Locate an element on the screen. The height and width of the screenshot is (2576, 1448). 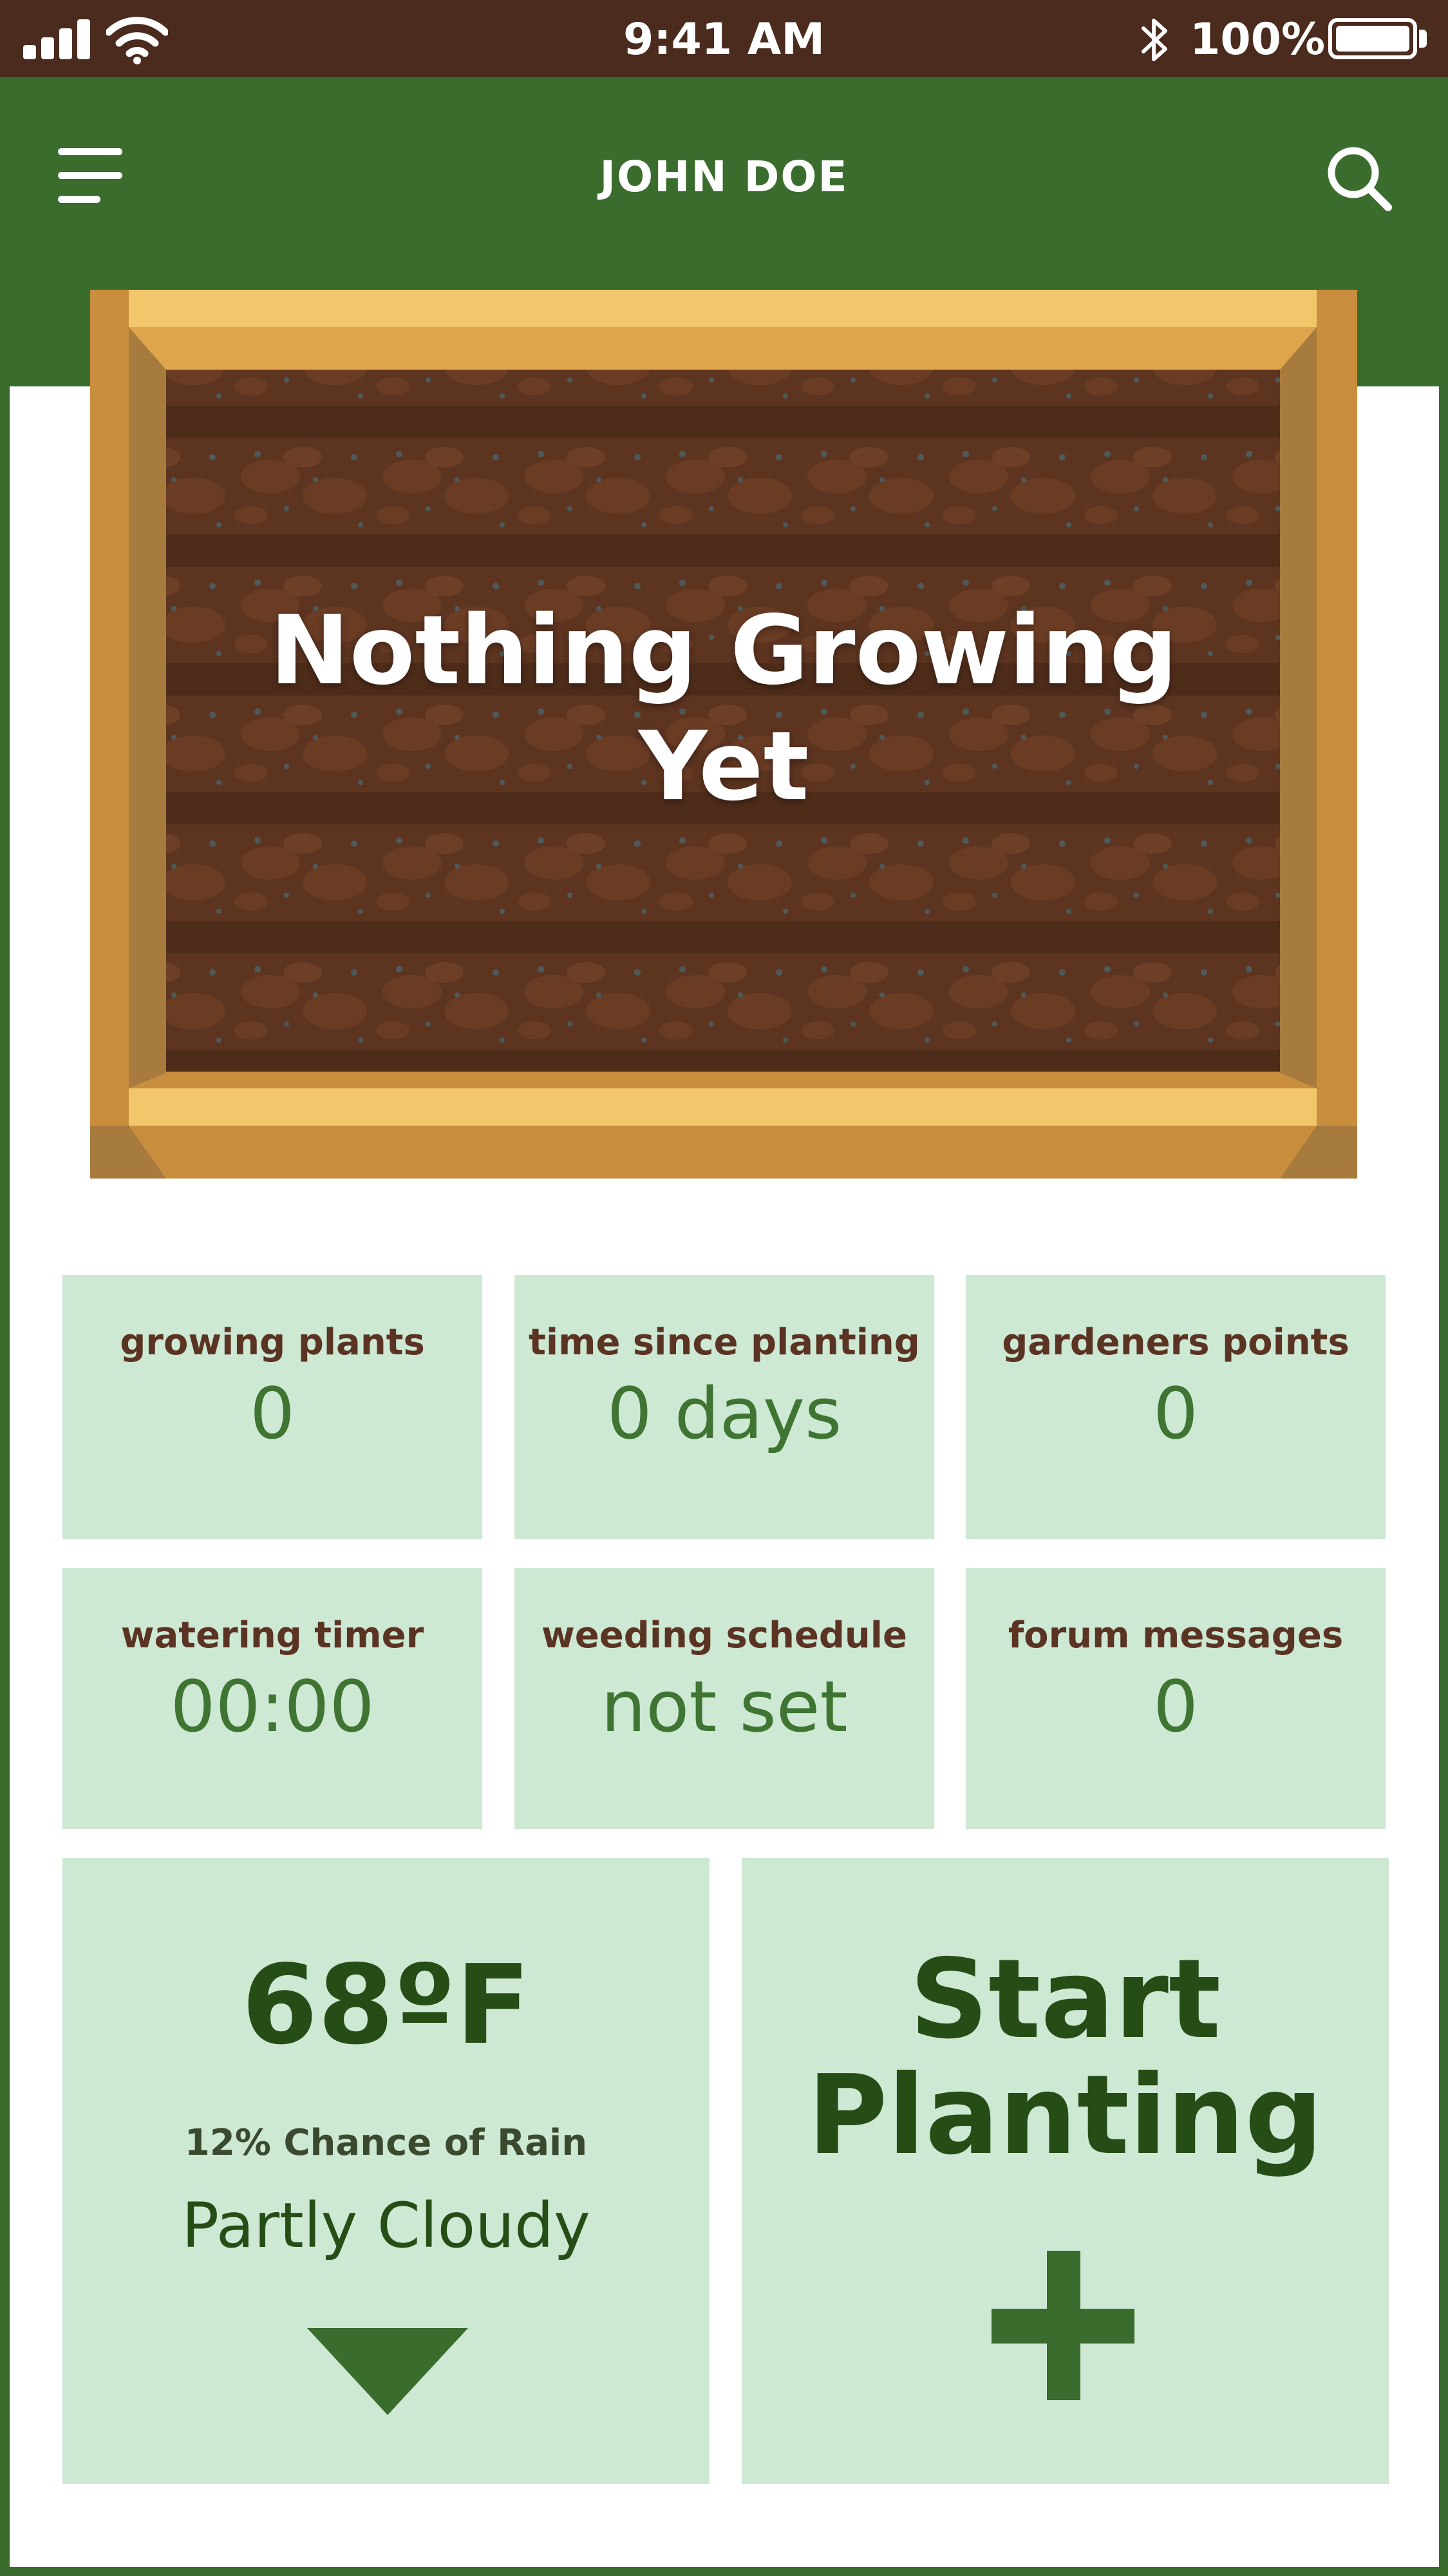
start-planting-button: Start Planting is located at coordinates (1065, 2171).